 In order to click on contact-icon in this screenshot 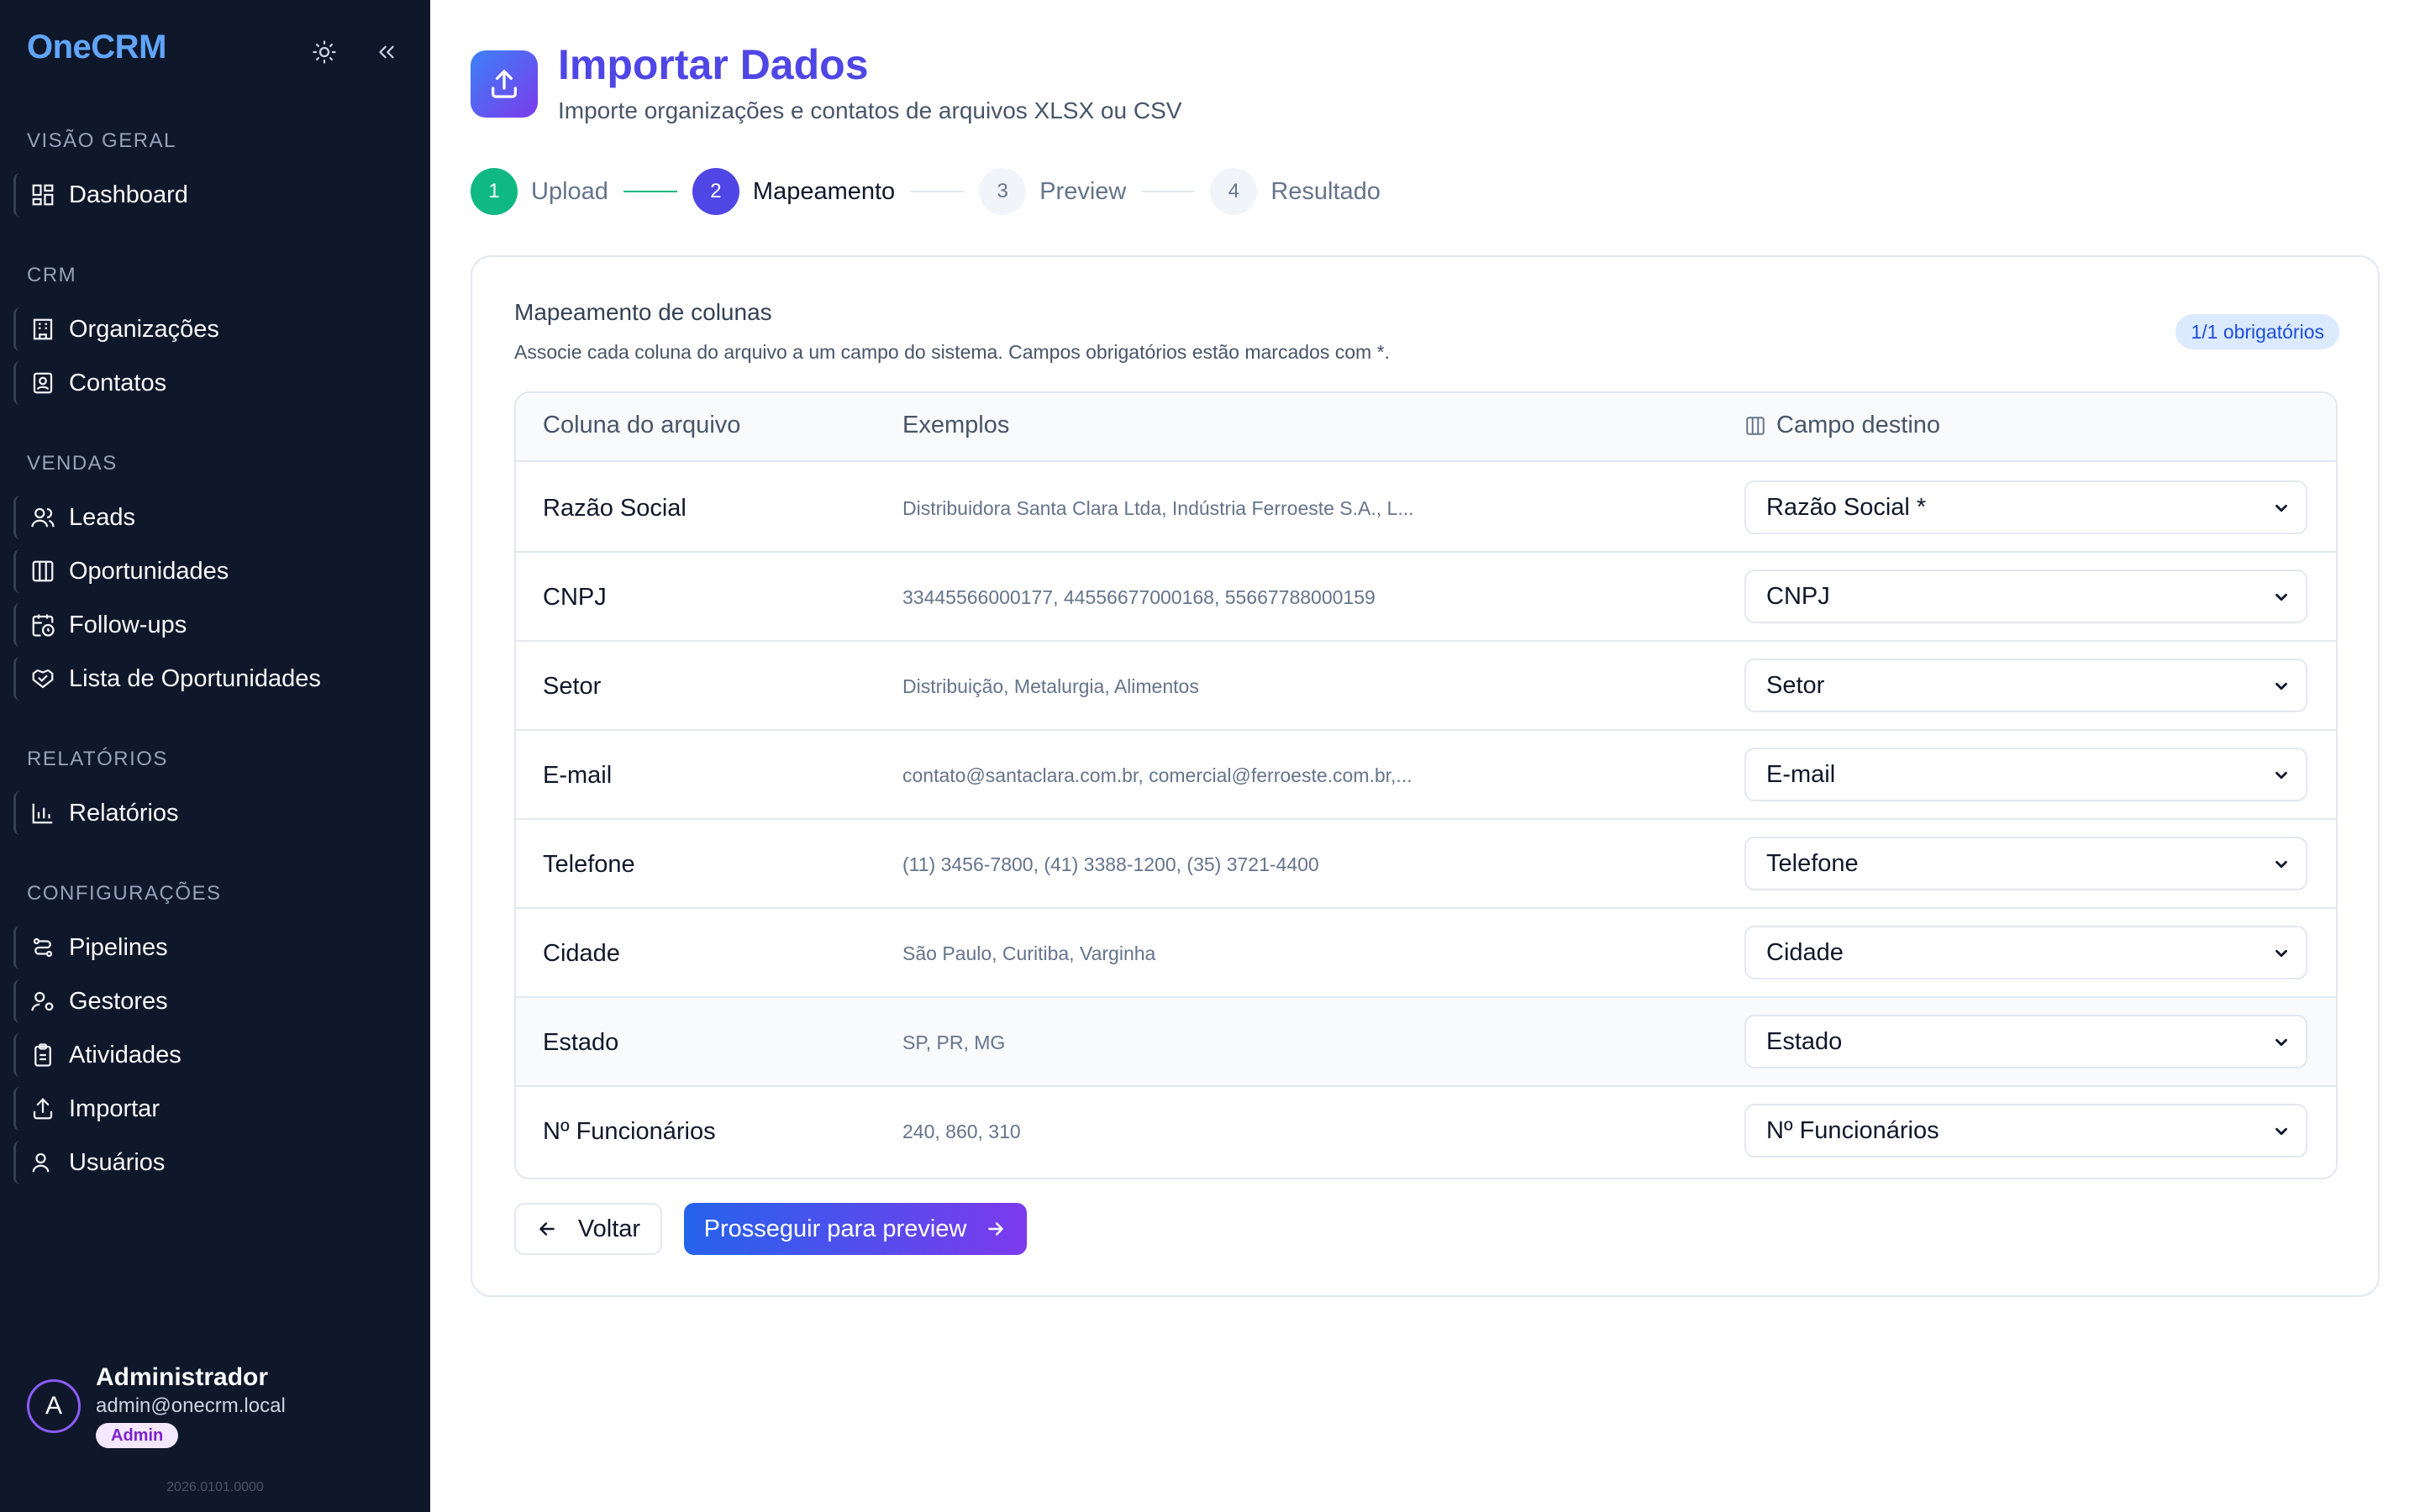, I will do `click(43, 383)`.